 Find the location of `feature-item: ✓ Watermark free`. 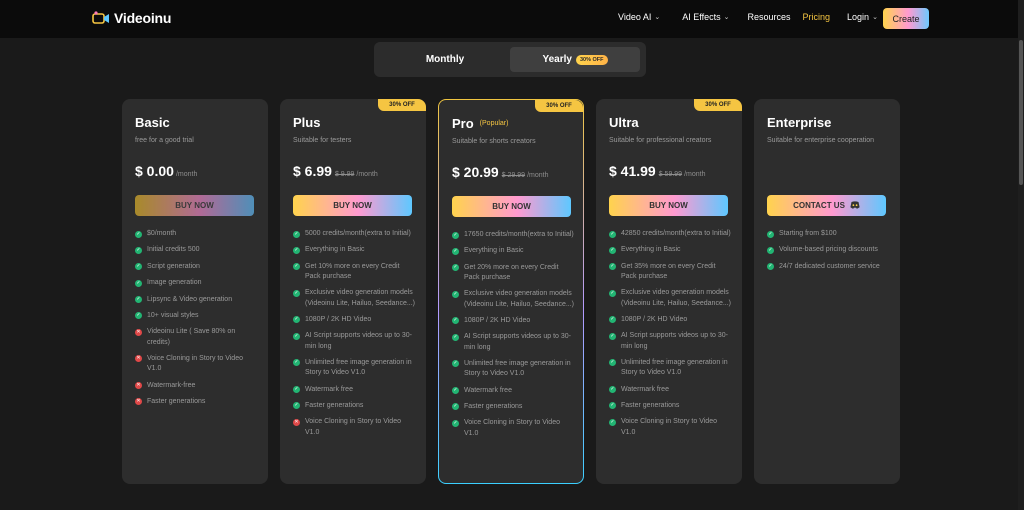

feature-item: ✓ Watermark free is located at coordinates (671, 390).